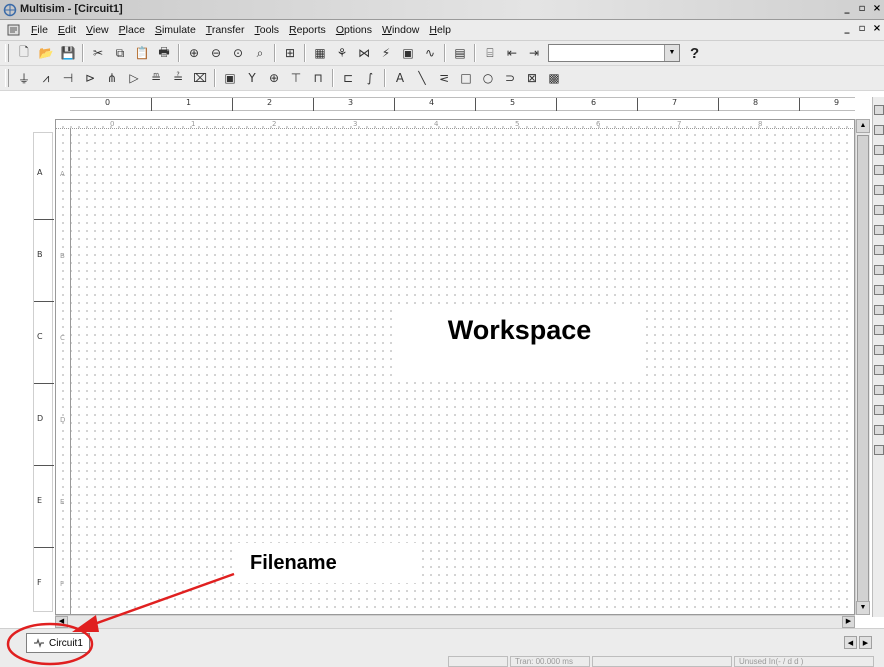 Image resolution: width=884 pixels, height=667 pixels. What do you see at coordinates (386, 53) in the screenshot?
I see `flash-icon: ⚡` at bounding box center [386, 53].